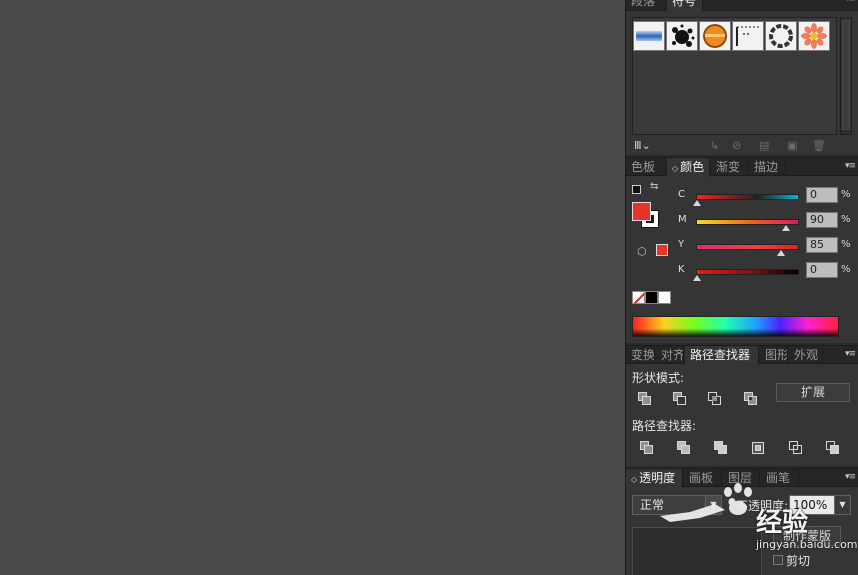  Describe the element at coordinates (664, 426) in the screenshot. I see `pathfinders-label: 路径查找器:` at that location.